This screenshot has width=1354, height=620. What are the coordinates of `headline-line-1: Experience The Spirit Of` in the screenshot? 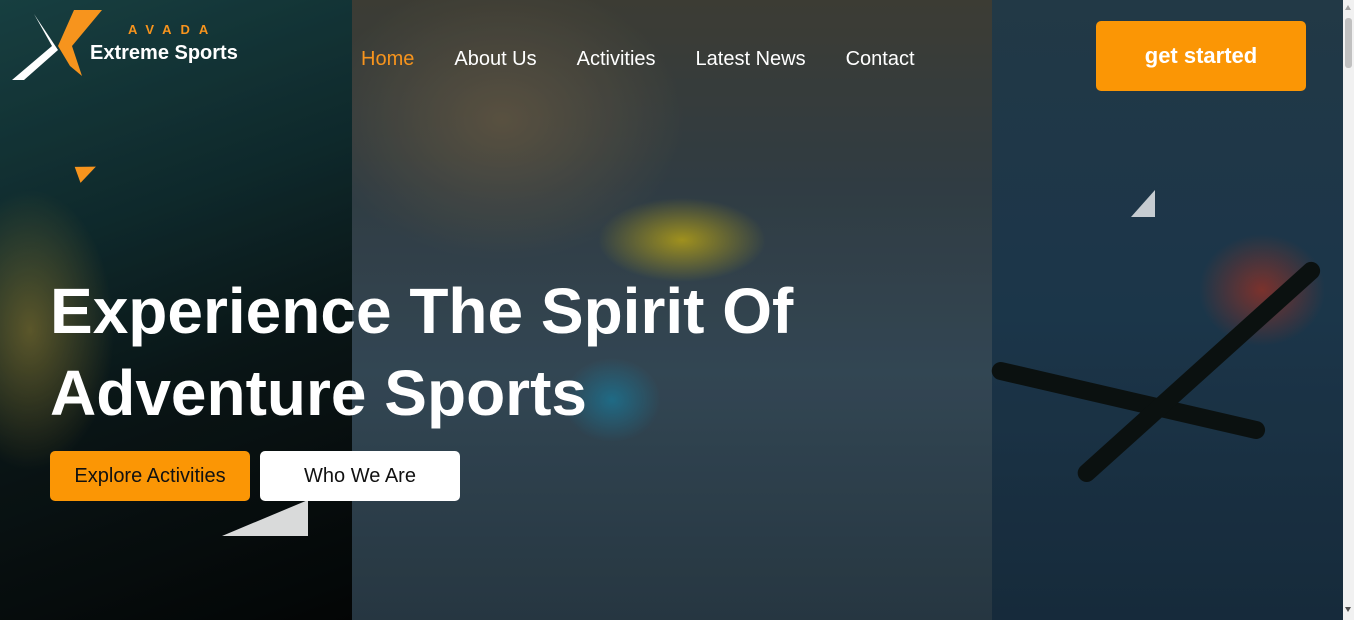 It's located at (422, 311).